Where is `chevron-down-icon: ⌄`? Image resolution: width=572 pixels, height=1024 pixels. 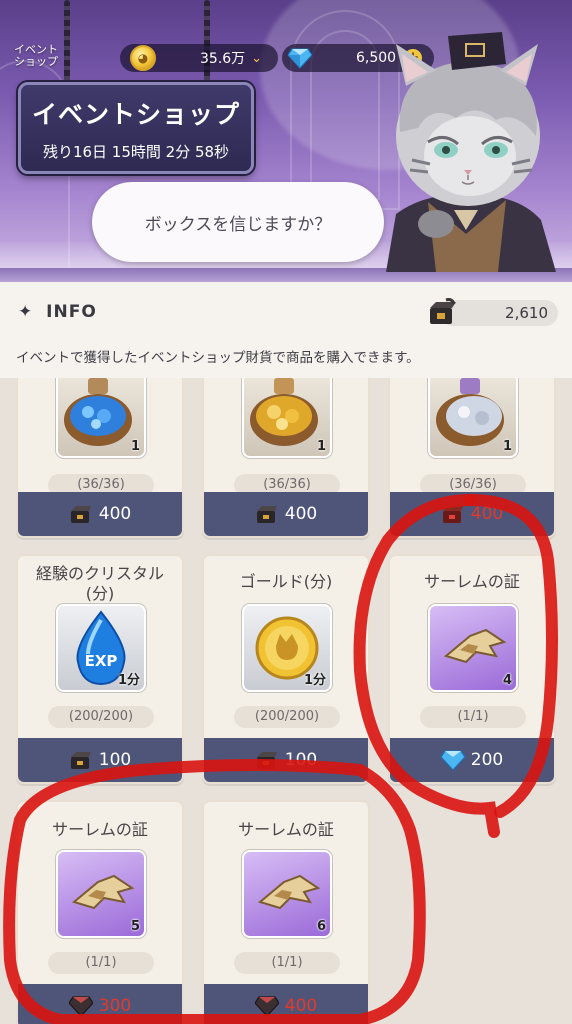
chevron-down-icon: ⌄ is located at coordinates (256, 58).